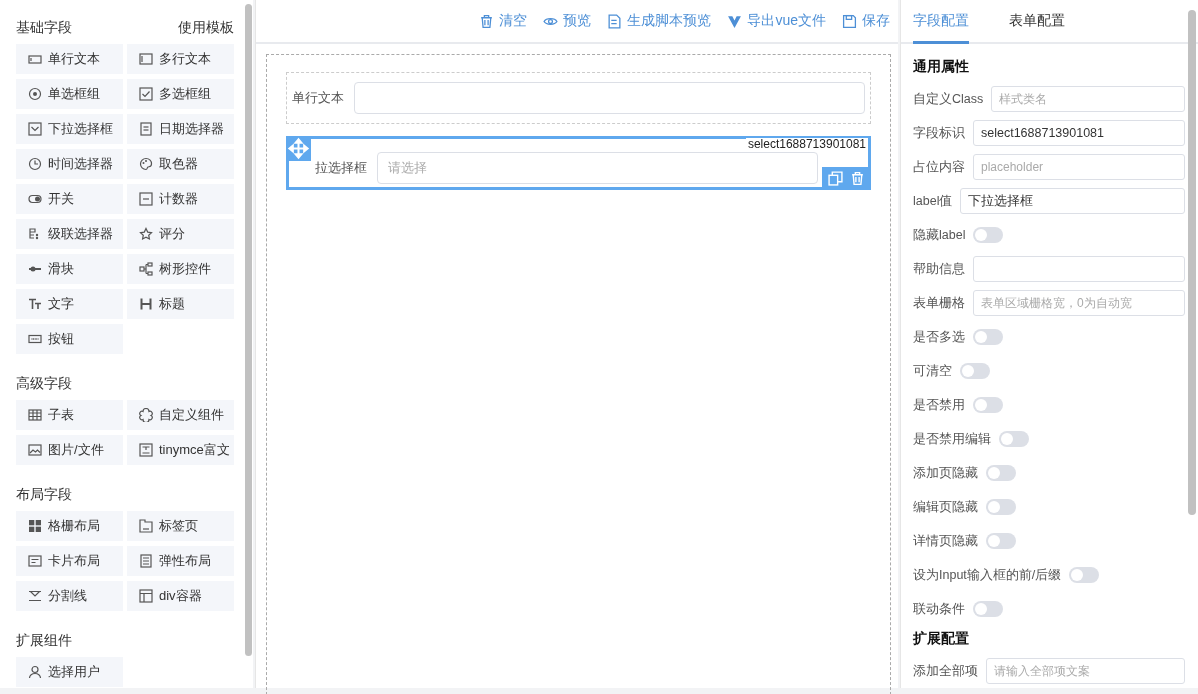  I want to click on divider-icon, so click(35, 596).